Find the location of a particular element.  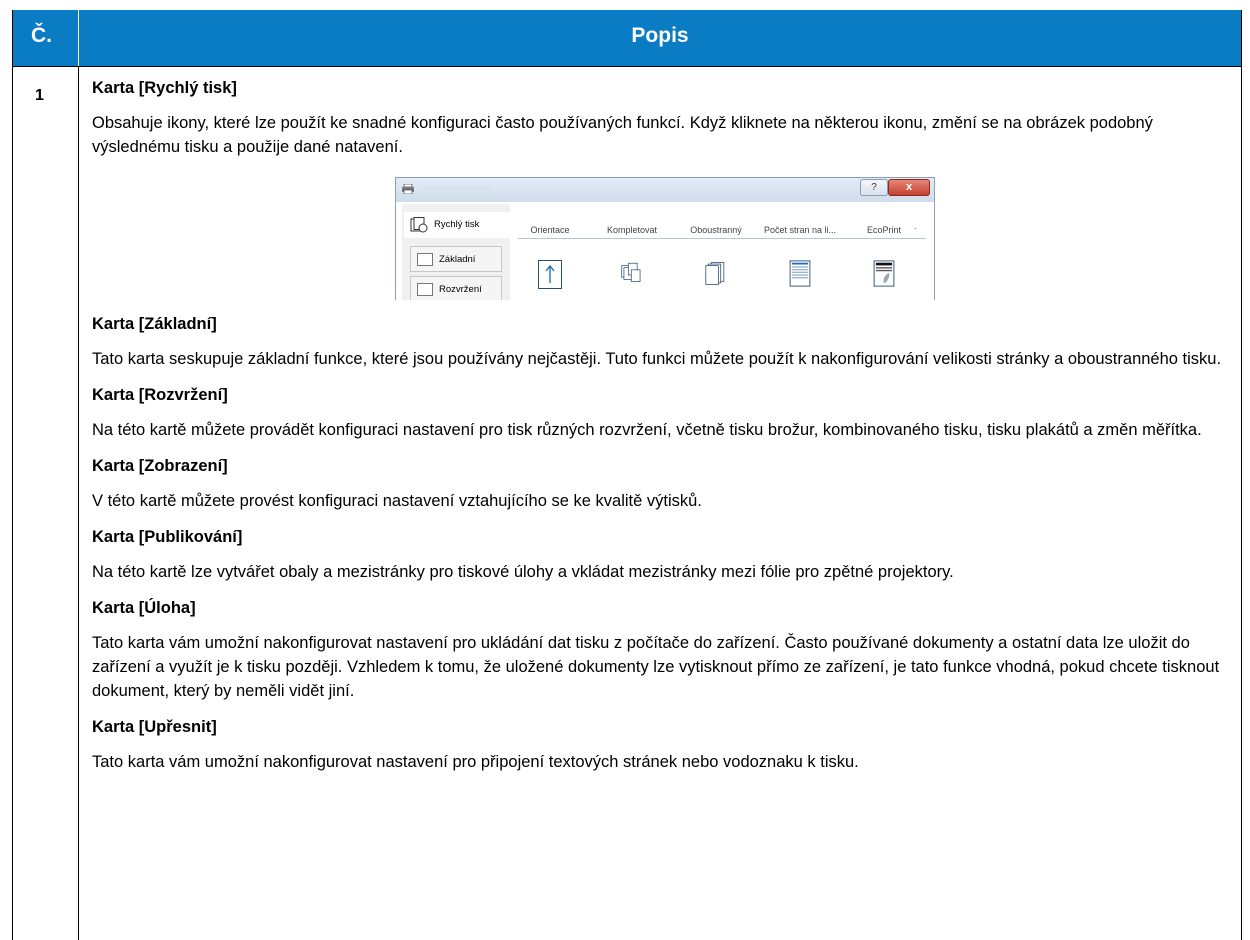

option-ecoprint: EcoPrint ■■■■▸ is located at coordinates (884, 252).